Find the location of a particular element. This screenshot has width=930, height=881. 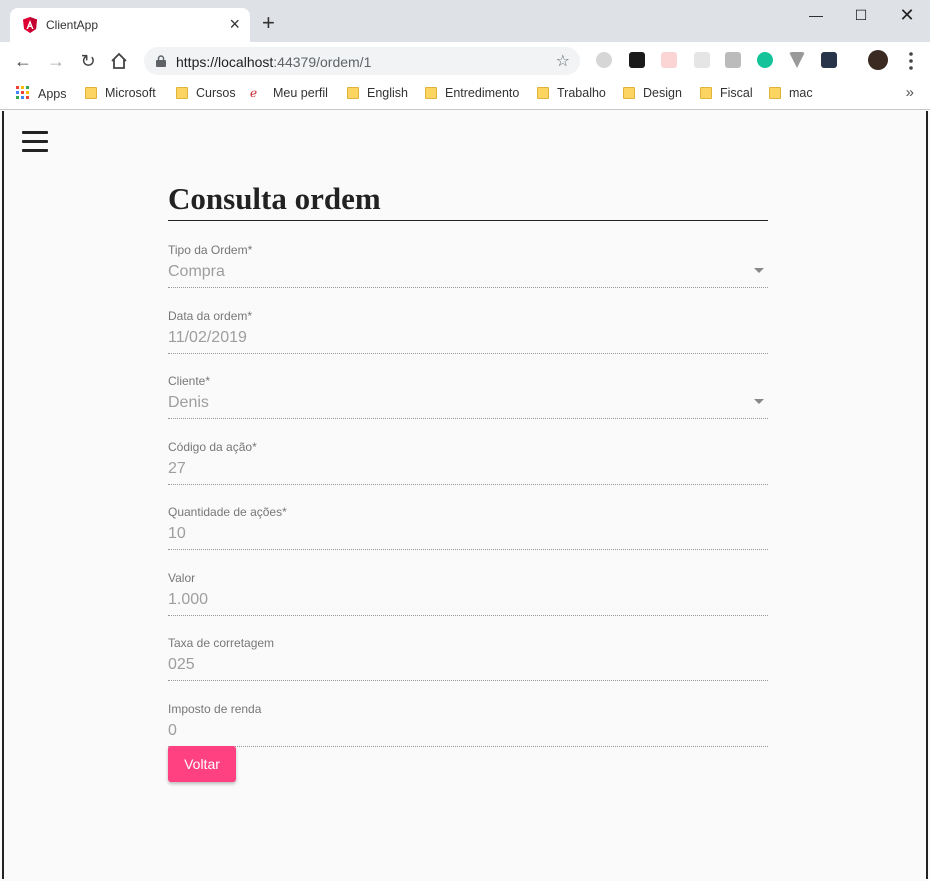

back-arrow-icon: ← is located at coordinates (23, 61).